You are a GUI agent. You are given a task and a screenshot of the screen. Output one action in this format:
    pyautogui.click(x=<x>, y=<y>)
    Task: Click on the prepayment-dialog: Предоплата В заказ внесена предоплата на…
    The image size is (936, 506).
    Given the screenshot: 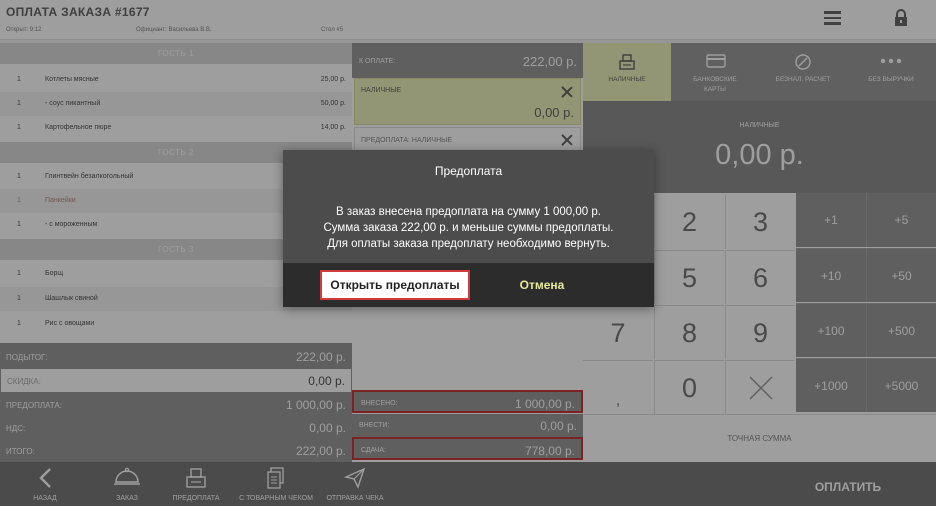 What is the action you would take?
    pyautogui.click(x=468, y=228)
    